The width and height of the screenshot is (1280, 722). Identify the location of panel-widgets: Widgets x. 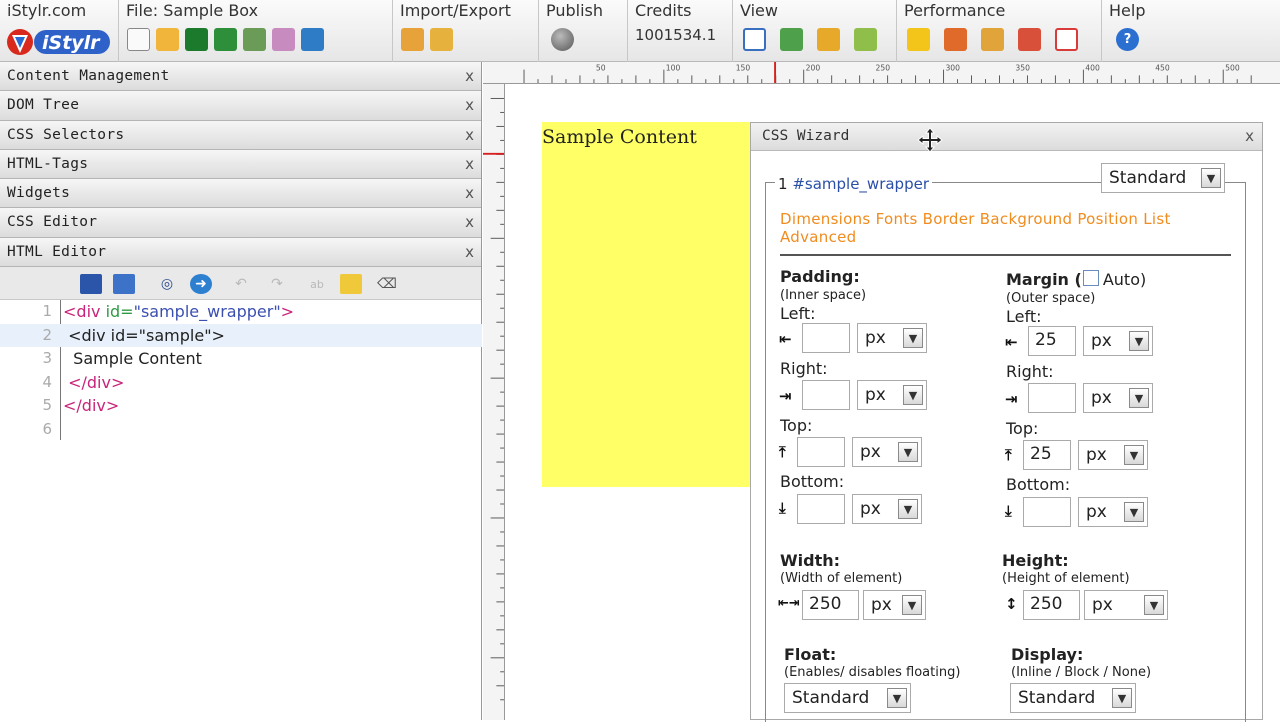
(240, 194).